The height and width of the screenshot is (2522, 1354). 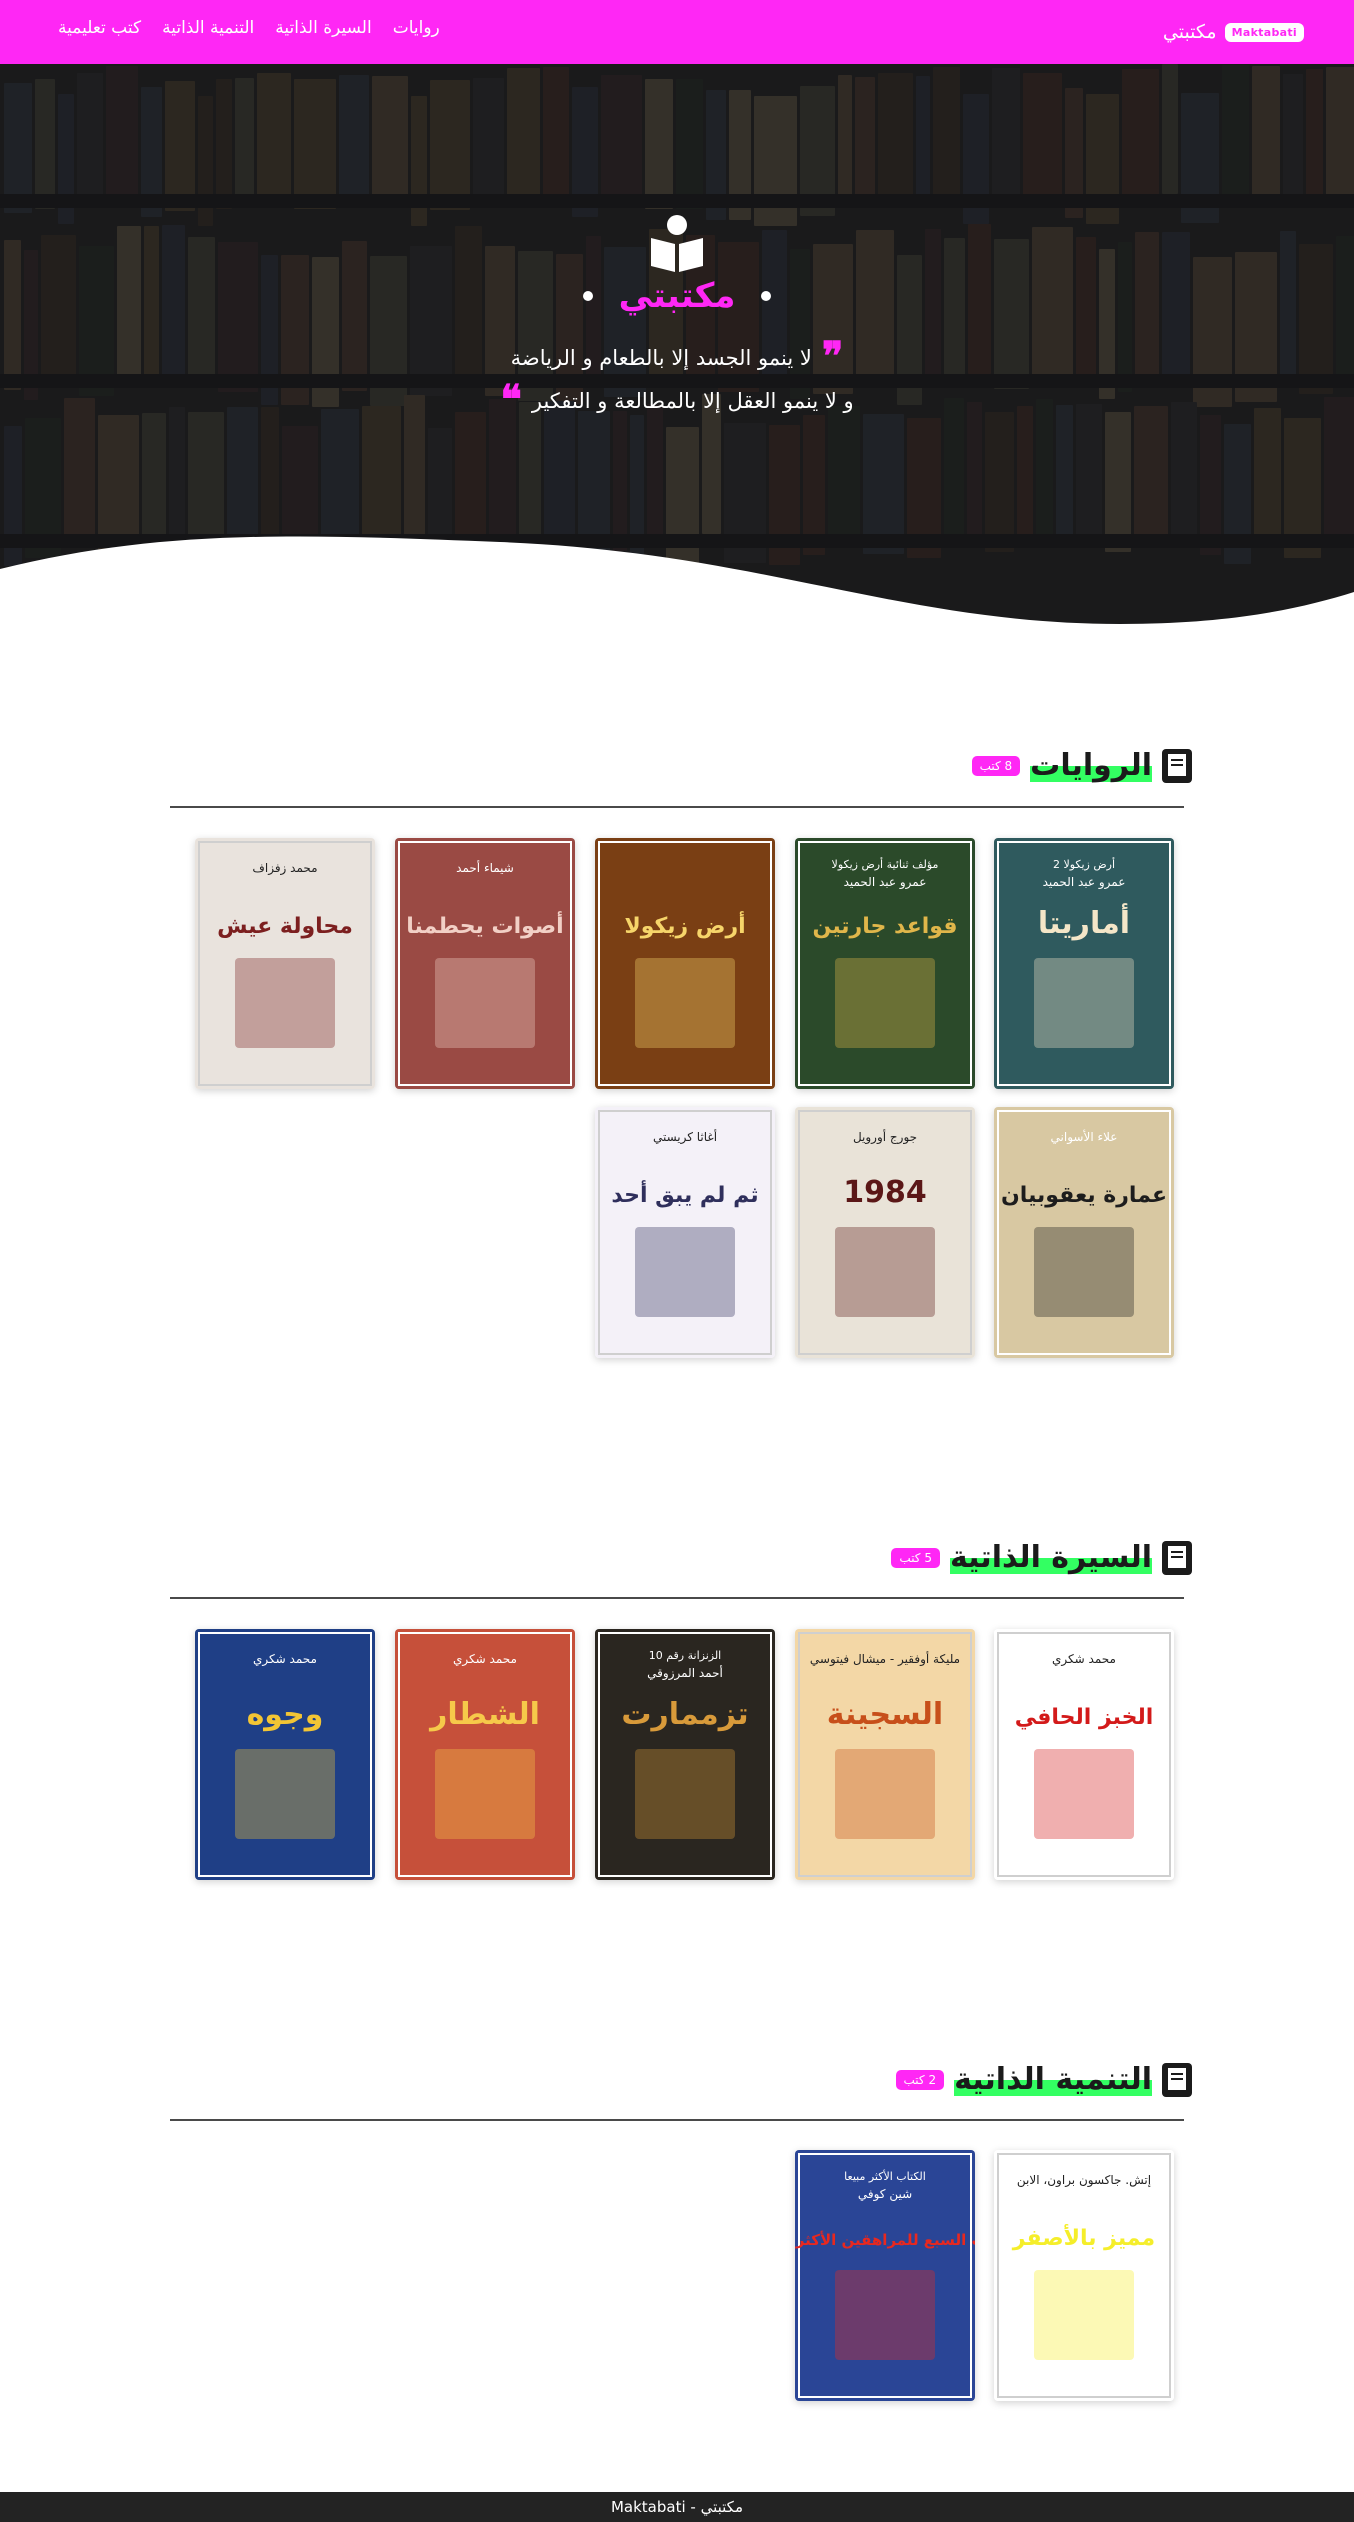 What do you see at coordinates (416, 28) in the screenshot?
I see `nav-link-novels: روايات` at bounding box center [416, 28].